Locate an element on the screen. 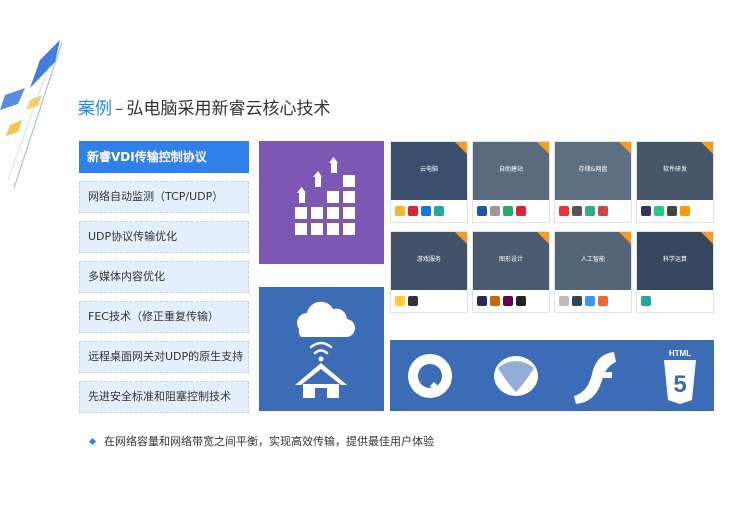  title-text: 弘电脑采用新睿云核心技术 is located at coordinates (228, 109).